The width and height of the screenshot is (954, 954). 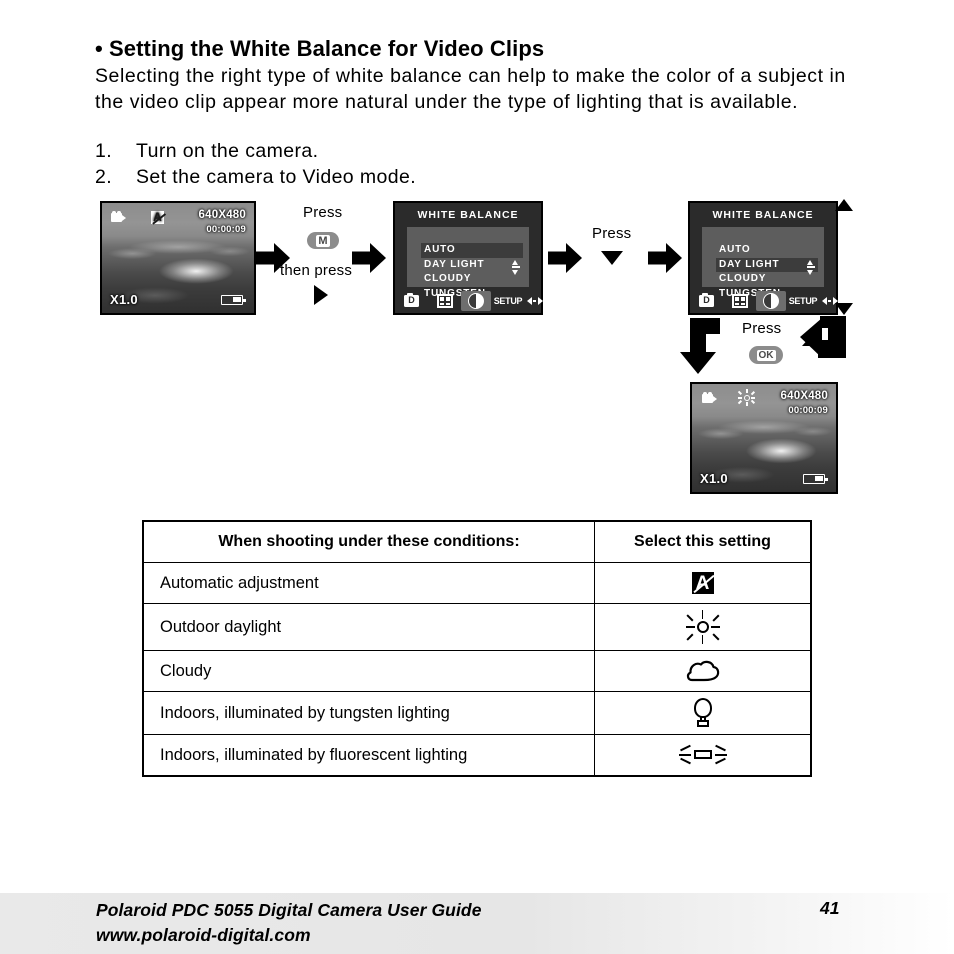 What do you see at coordinates (445, 178) in the screenshot?
I see `list-item: 2. Set the camera to Video mode.` at bounding box center [445, 178].